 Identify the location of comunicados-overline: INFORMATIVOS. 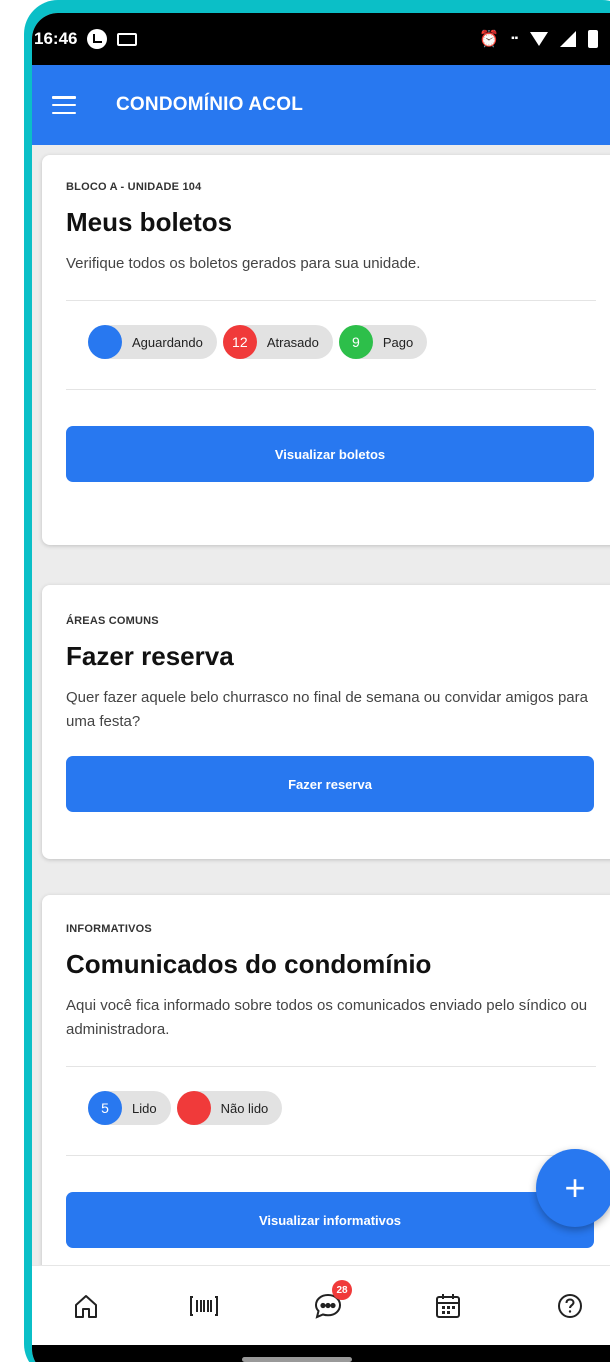
(109, 929).